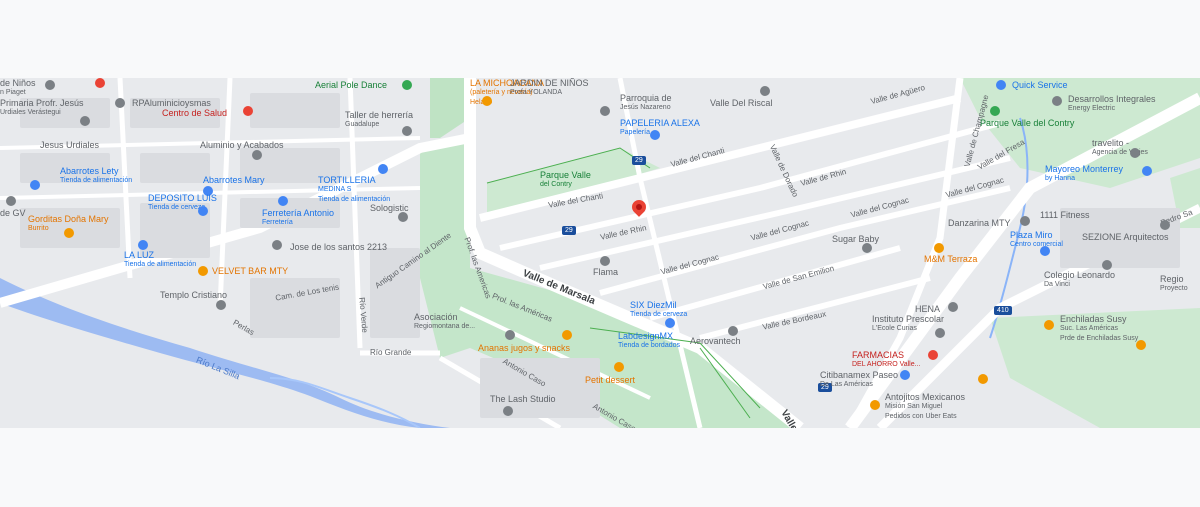  What do you see at coordinates (927, 309) in the screenshot?
I see `poi-label: HENA` at bounding box center [927, 309].